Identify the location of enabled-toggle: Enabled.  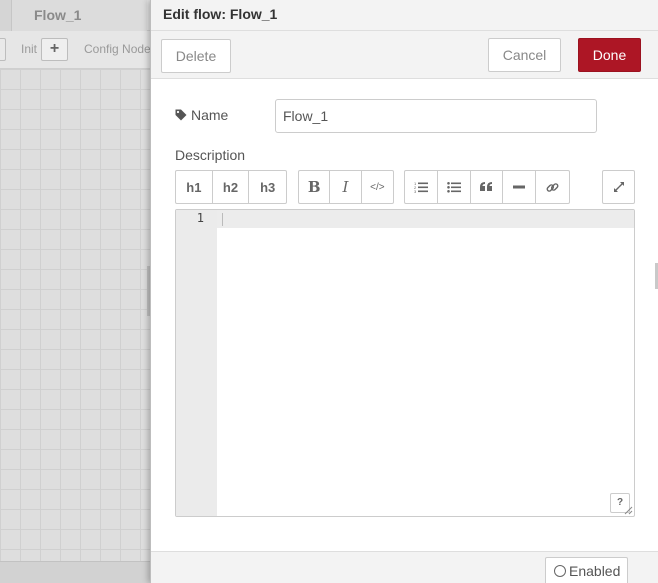
(586, 570).